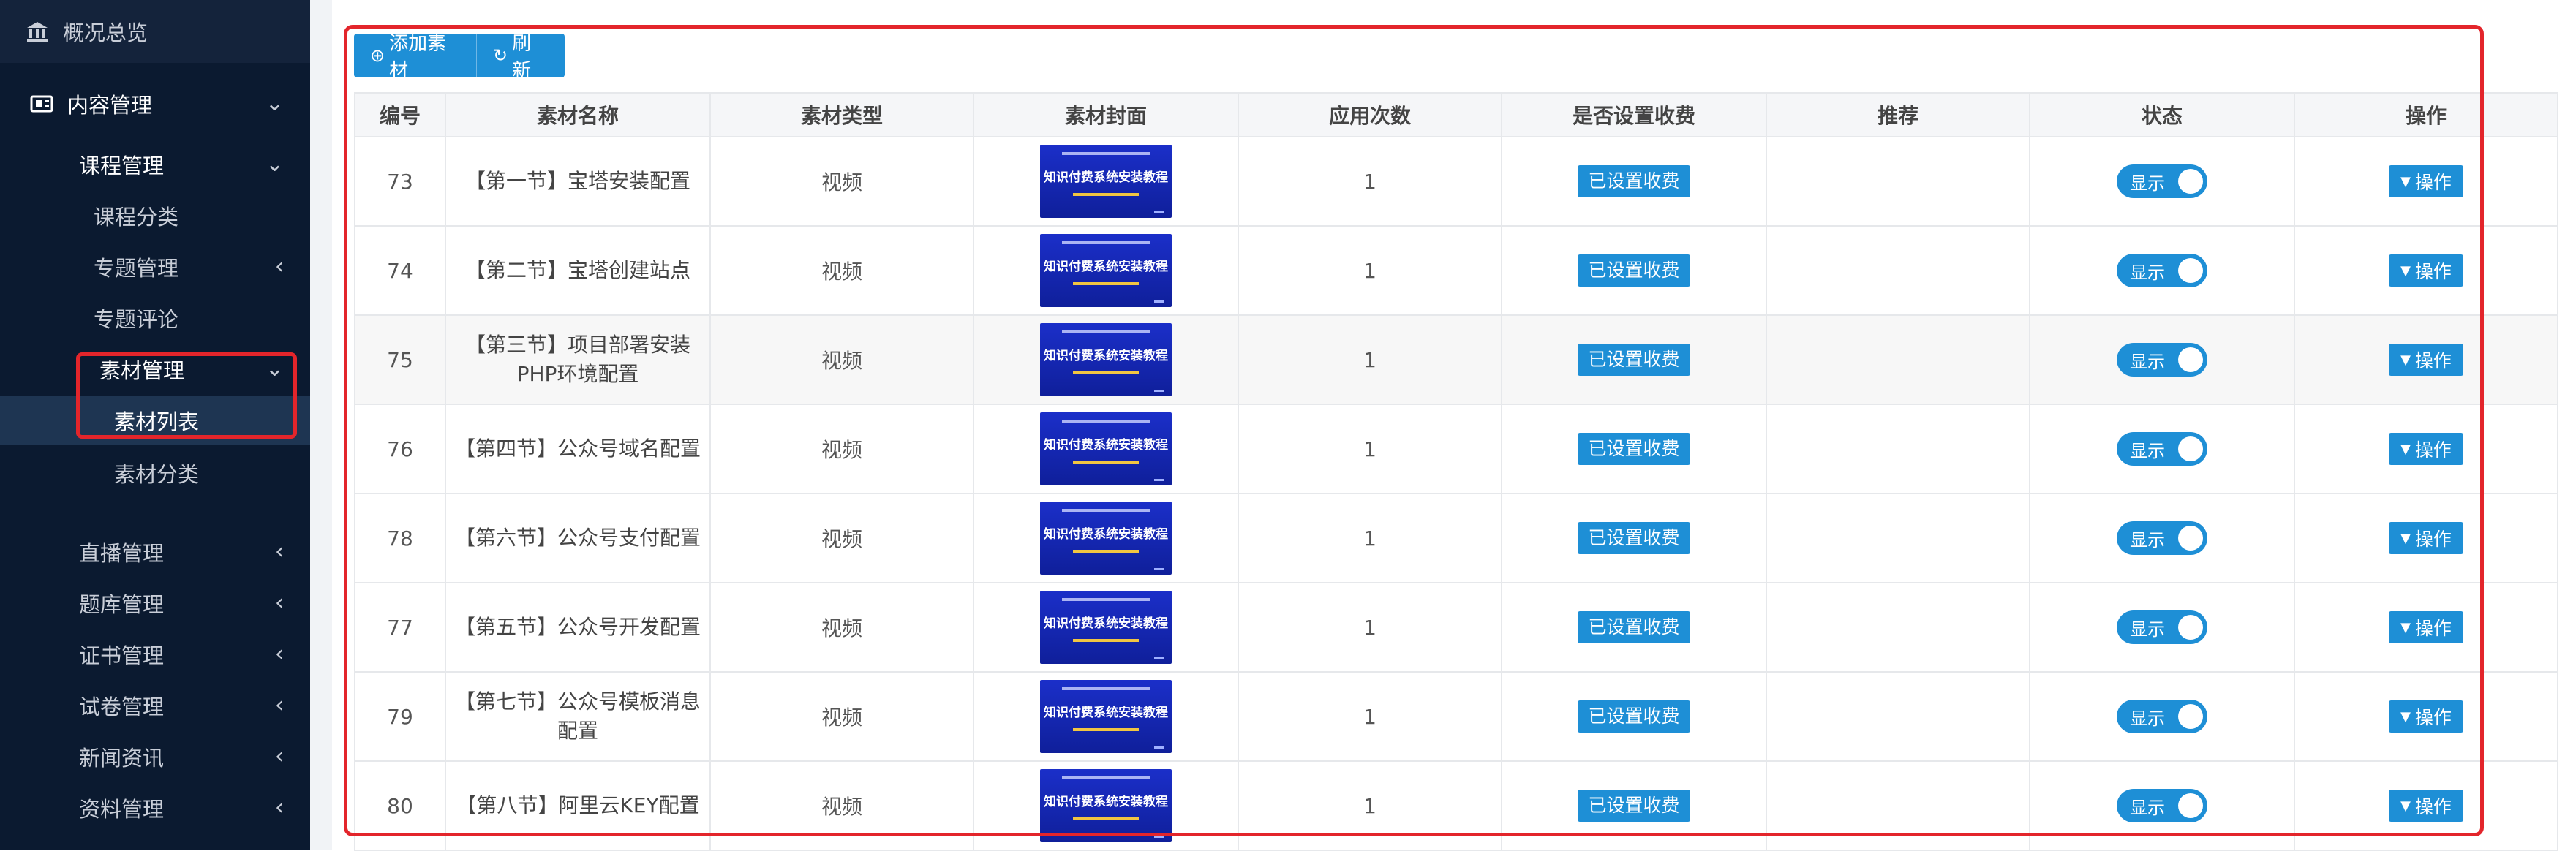  Describe the element at coordinates (122, 604) in the screenshot. I see `sidebar-item-label: 题库管理` at that location.